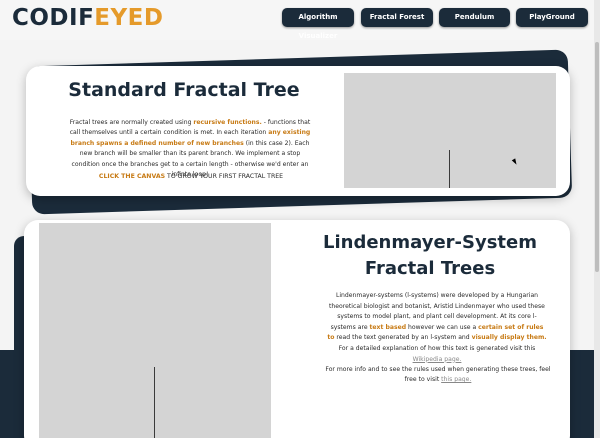  I want to click on nav-algorithm-visualizer-button: Algorithm Visualizer, so click(318, 24).